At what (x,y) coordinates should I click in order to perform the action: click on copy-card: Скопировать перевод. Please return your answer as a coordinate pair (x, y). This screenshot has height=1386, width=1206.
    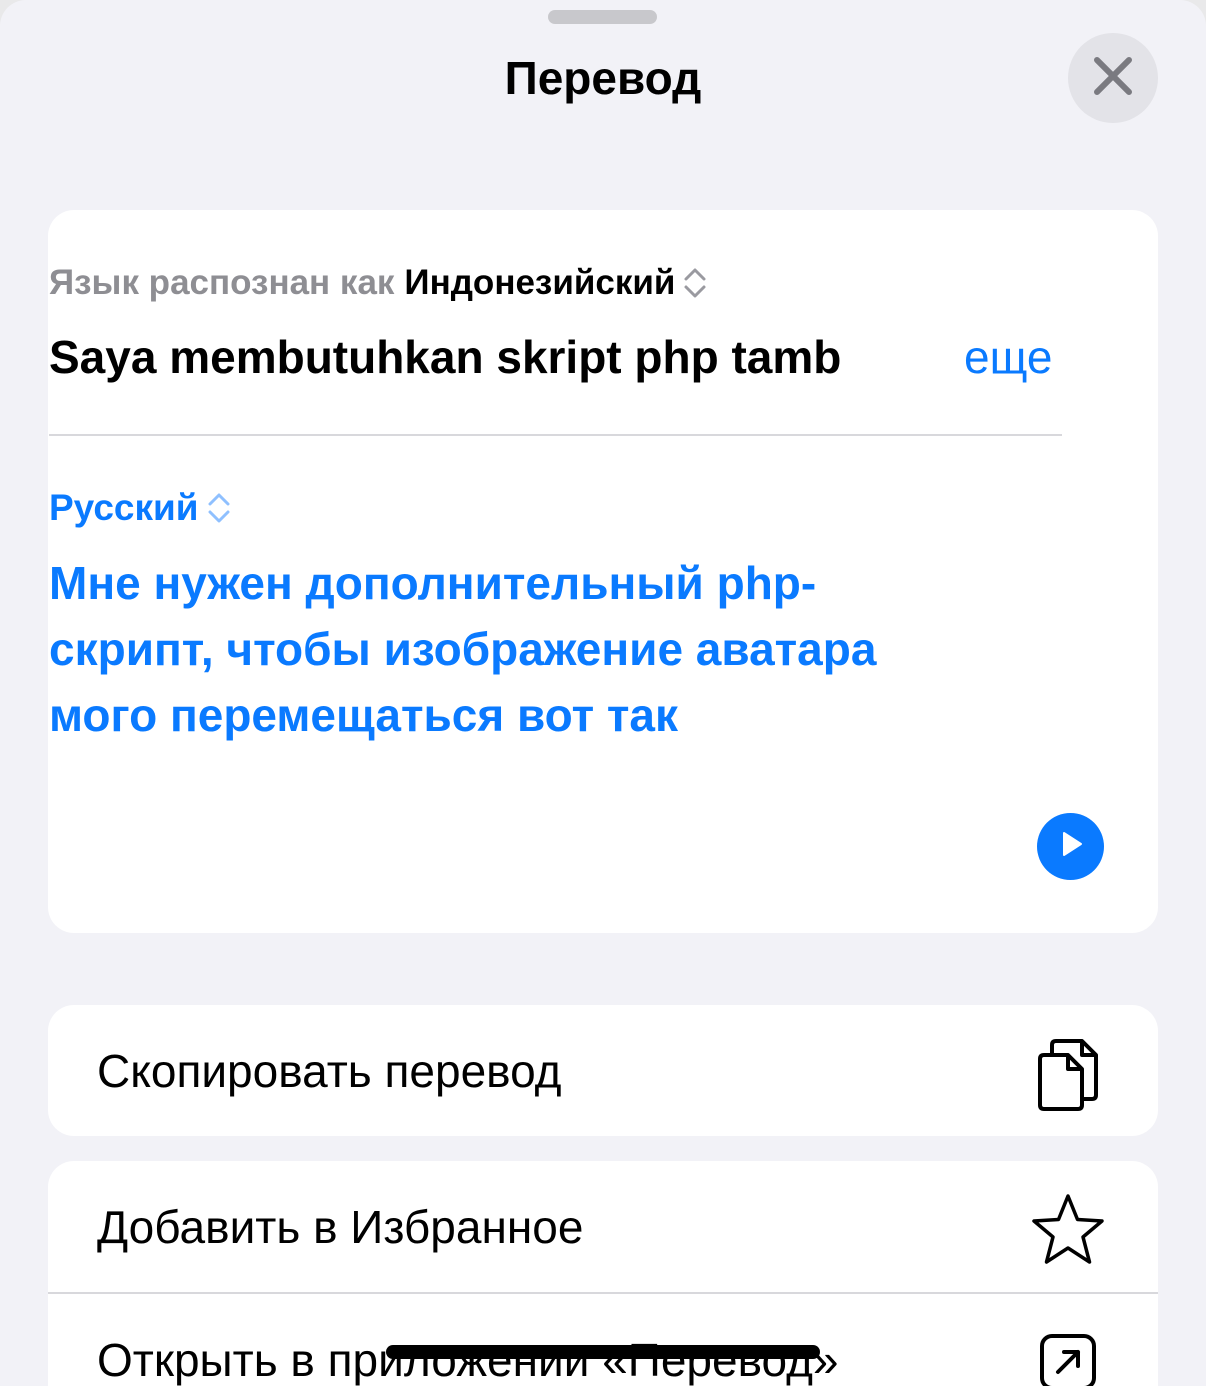
    Looking at the image, I should click on (603, 1070).